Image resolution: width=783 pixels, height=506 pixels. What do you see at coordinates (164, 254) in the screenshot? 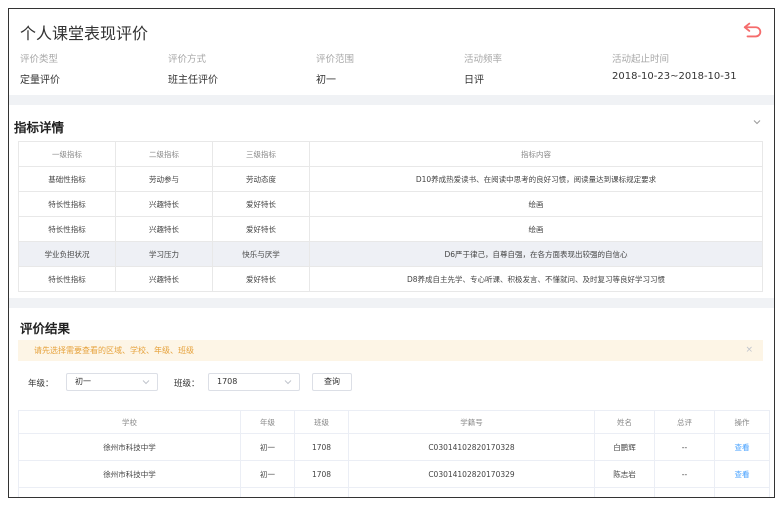
I see `table-cell: 学习压力` at bounding box center [164, 254].